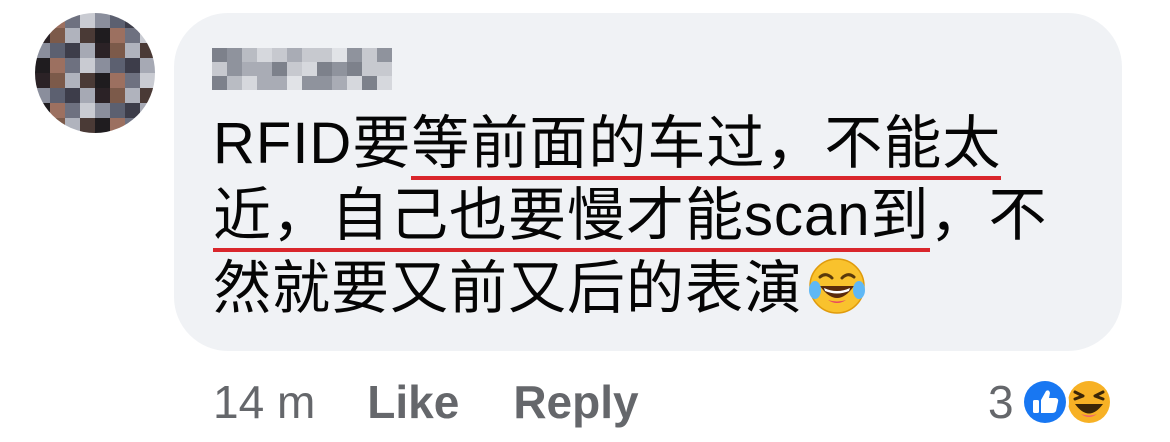  I want to click on reply-button: Reply, so click(575, 402).